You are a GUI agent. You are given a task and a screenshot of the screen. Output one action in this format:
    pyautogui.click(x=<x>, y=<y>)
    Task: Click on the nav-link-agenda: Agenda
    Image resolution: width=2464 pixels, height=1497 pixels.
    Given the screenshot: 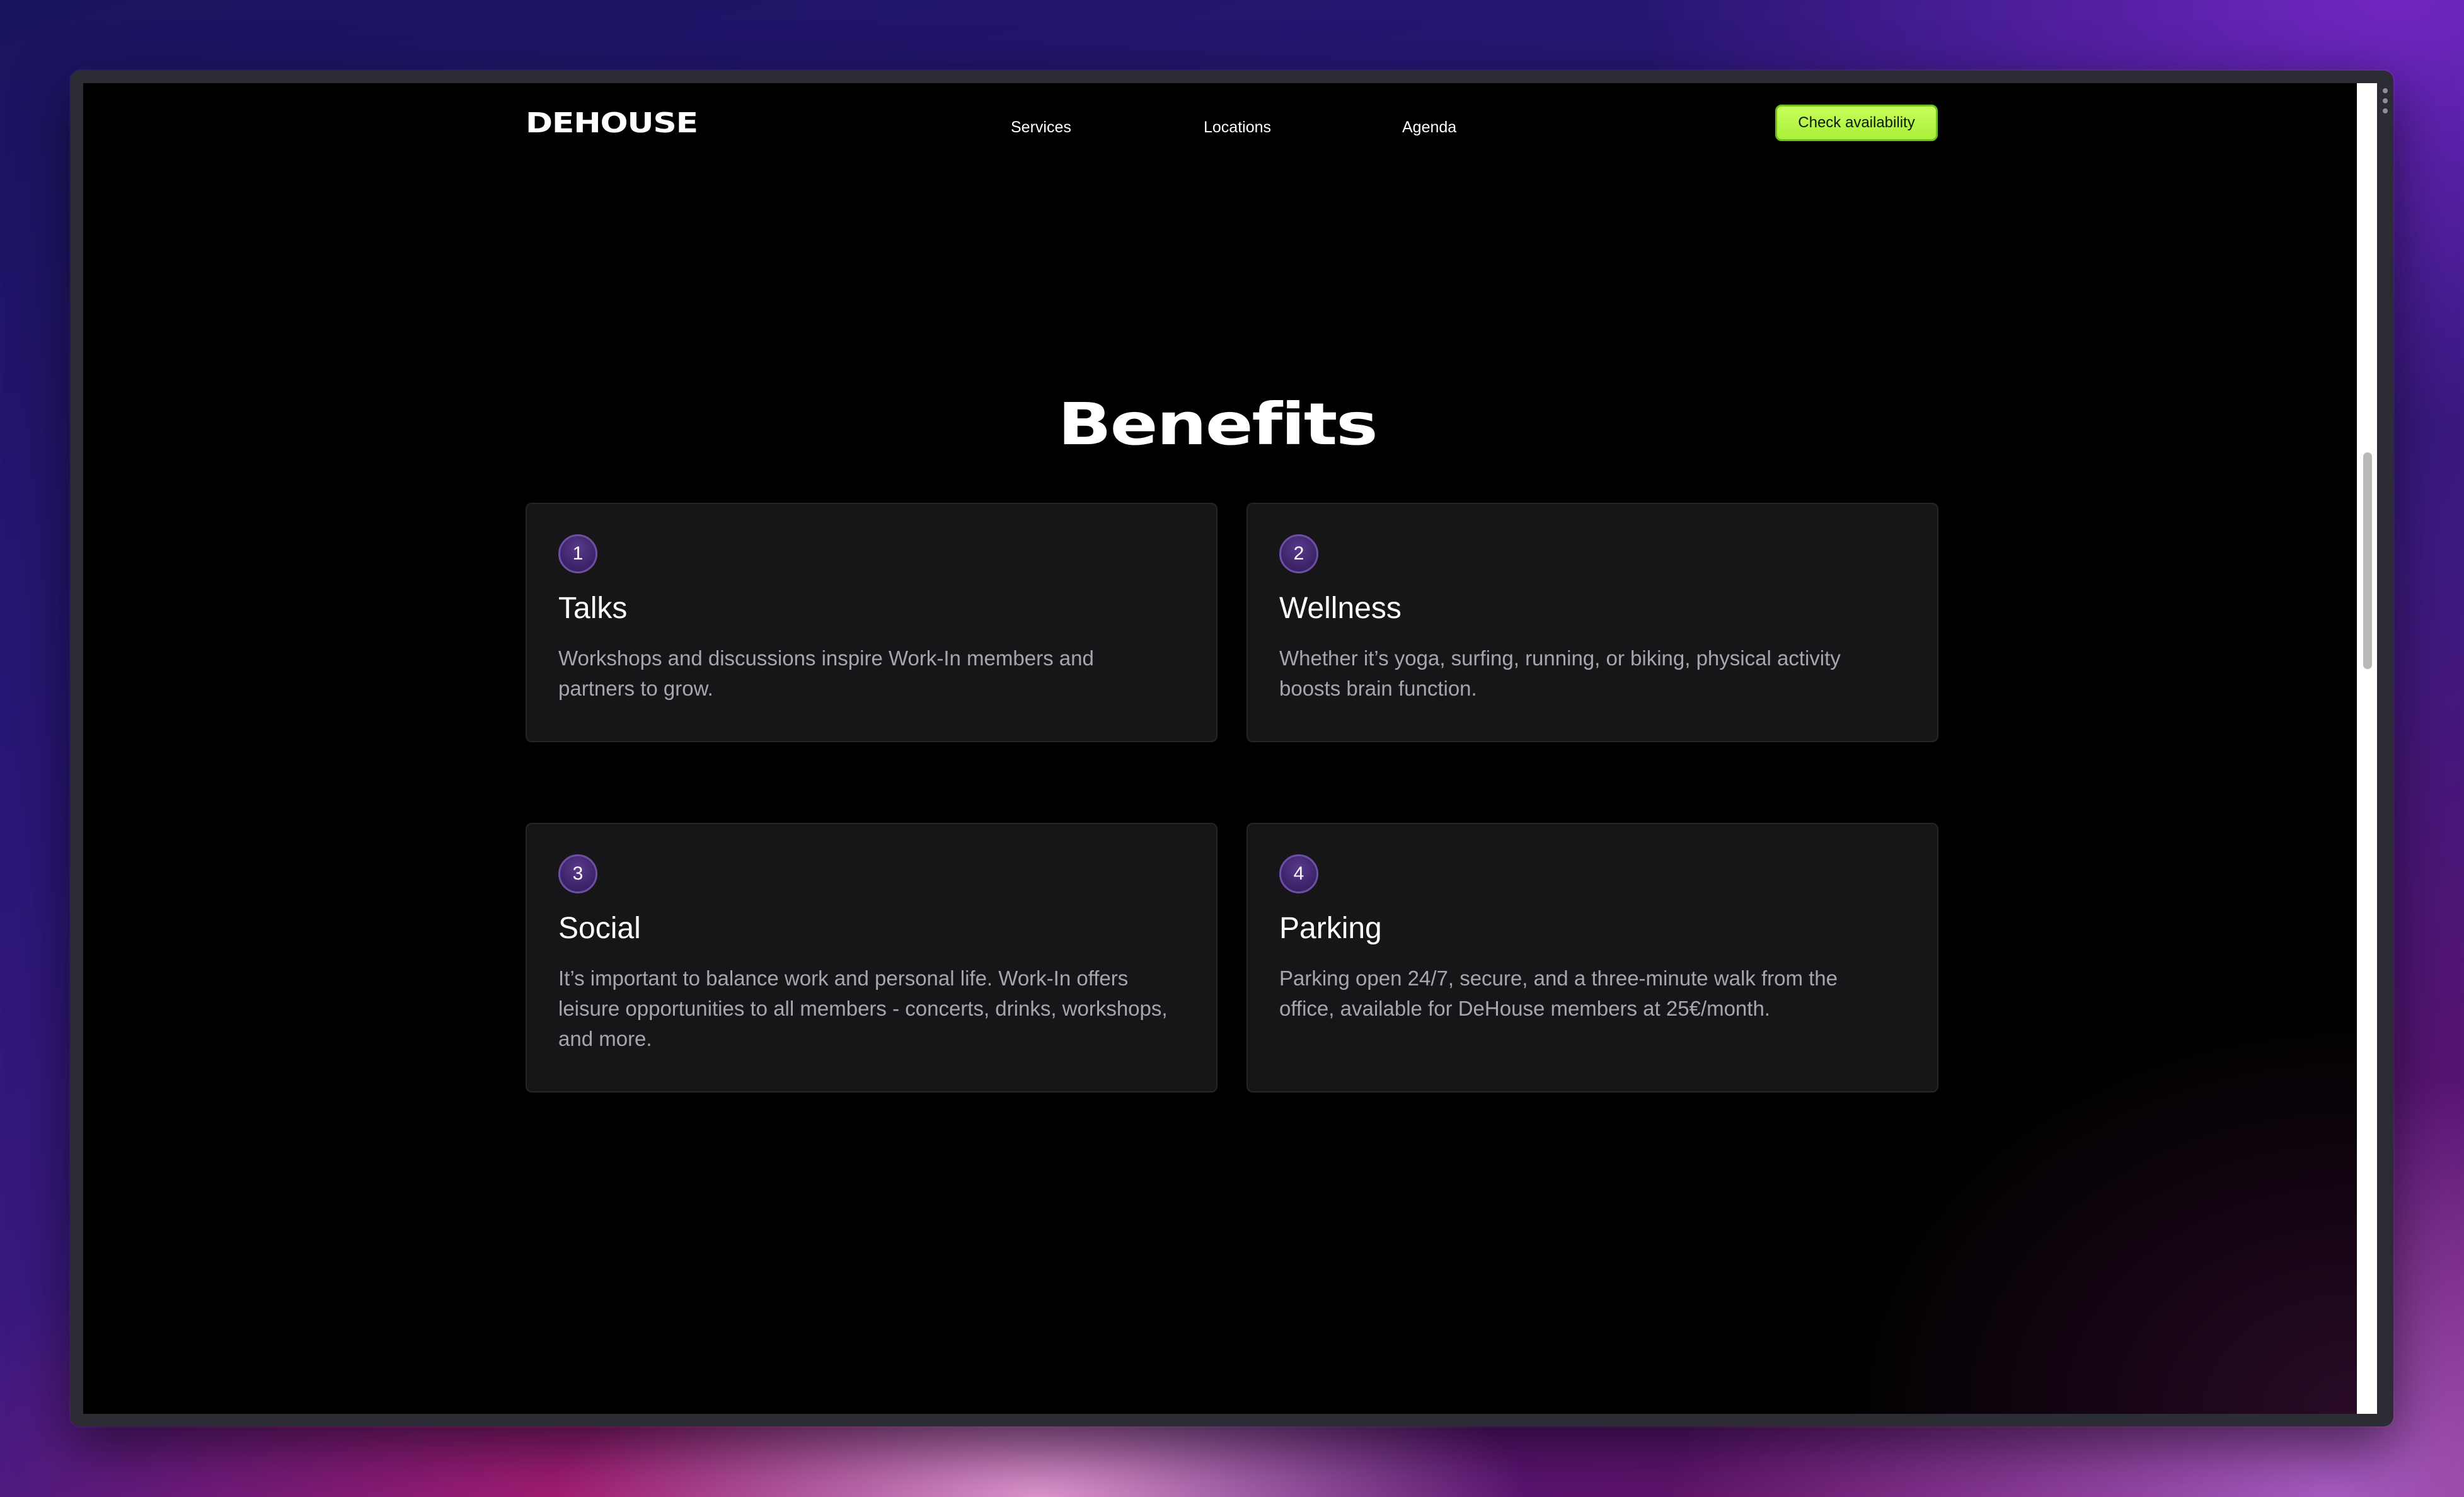 What is the action you would take?
    pyautogui.click(x=1429, y=128)
    